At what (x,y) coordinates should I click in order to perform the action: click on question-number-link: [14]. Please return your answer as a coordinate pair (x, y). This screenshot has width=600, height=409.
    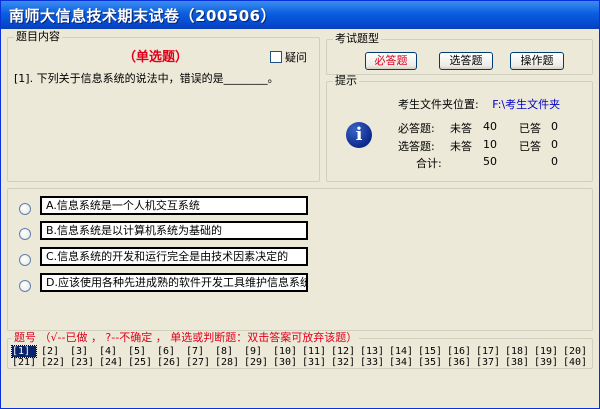
    Looking at the image, I should click on (401, 351).